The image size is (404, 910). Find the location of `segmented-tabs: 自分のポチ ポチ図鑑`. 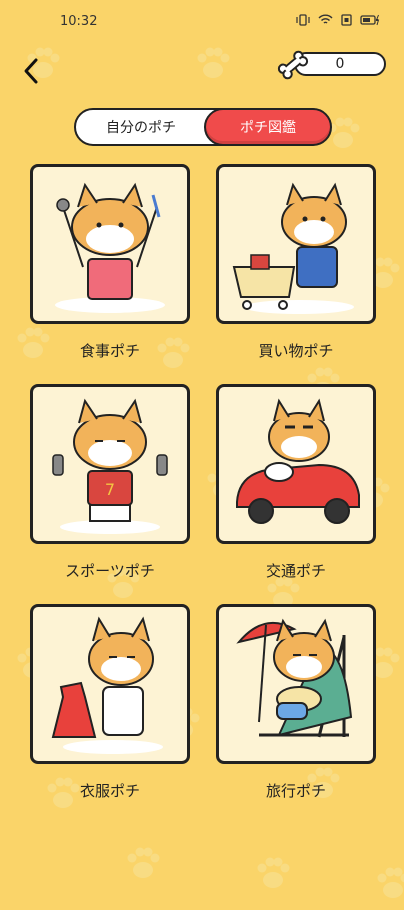

segmented-tabs: 自分のポチ ポチ図鑑 is located at coordinates (202, 127).